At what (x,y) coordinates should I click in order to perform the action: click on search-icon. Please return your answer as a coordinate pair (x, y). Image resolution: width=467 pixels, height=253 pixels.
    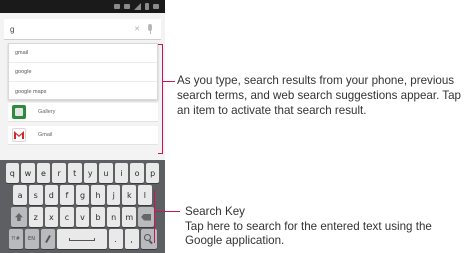
    Looking at the image, I should click on (148, 239).